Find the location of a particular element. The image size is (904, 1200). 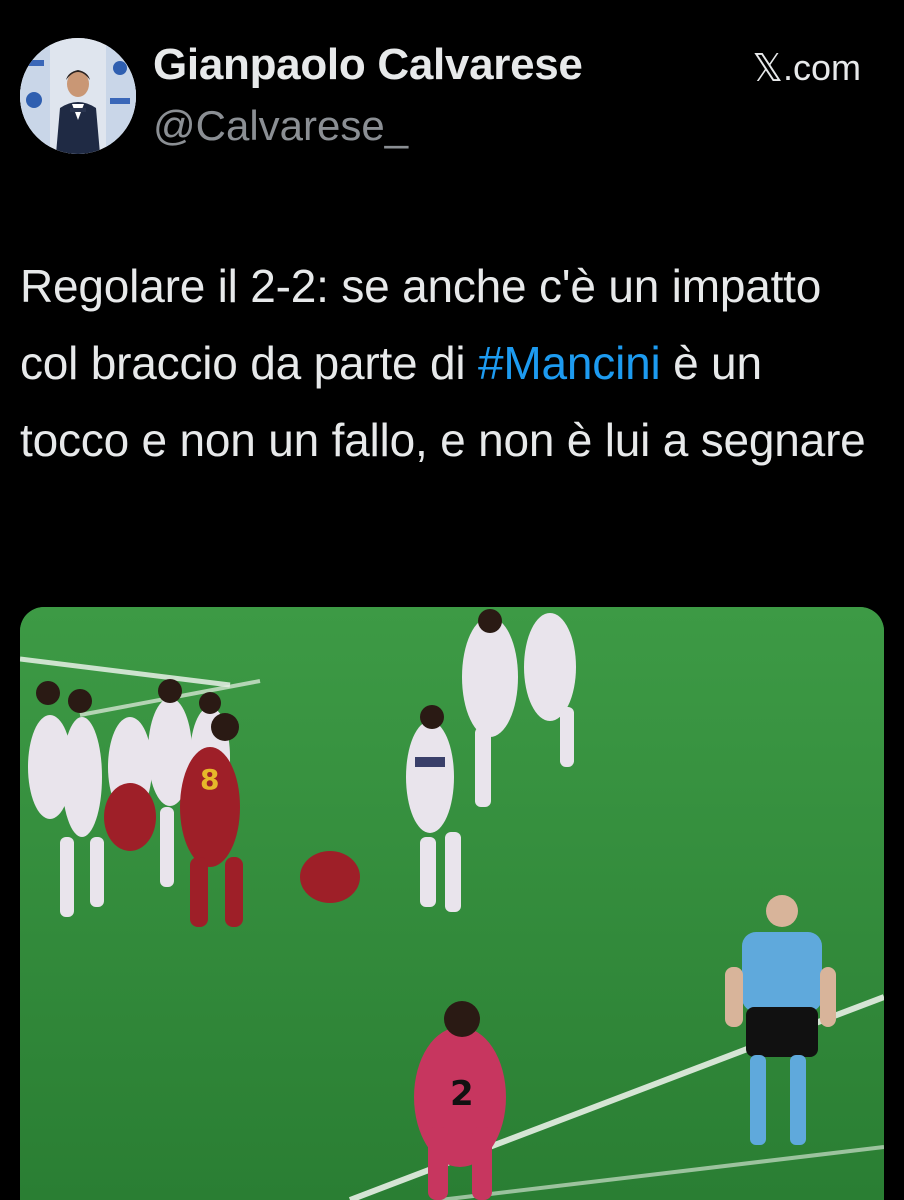

author-handle: @Calvarese_ is located at coordinates (280, 126).